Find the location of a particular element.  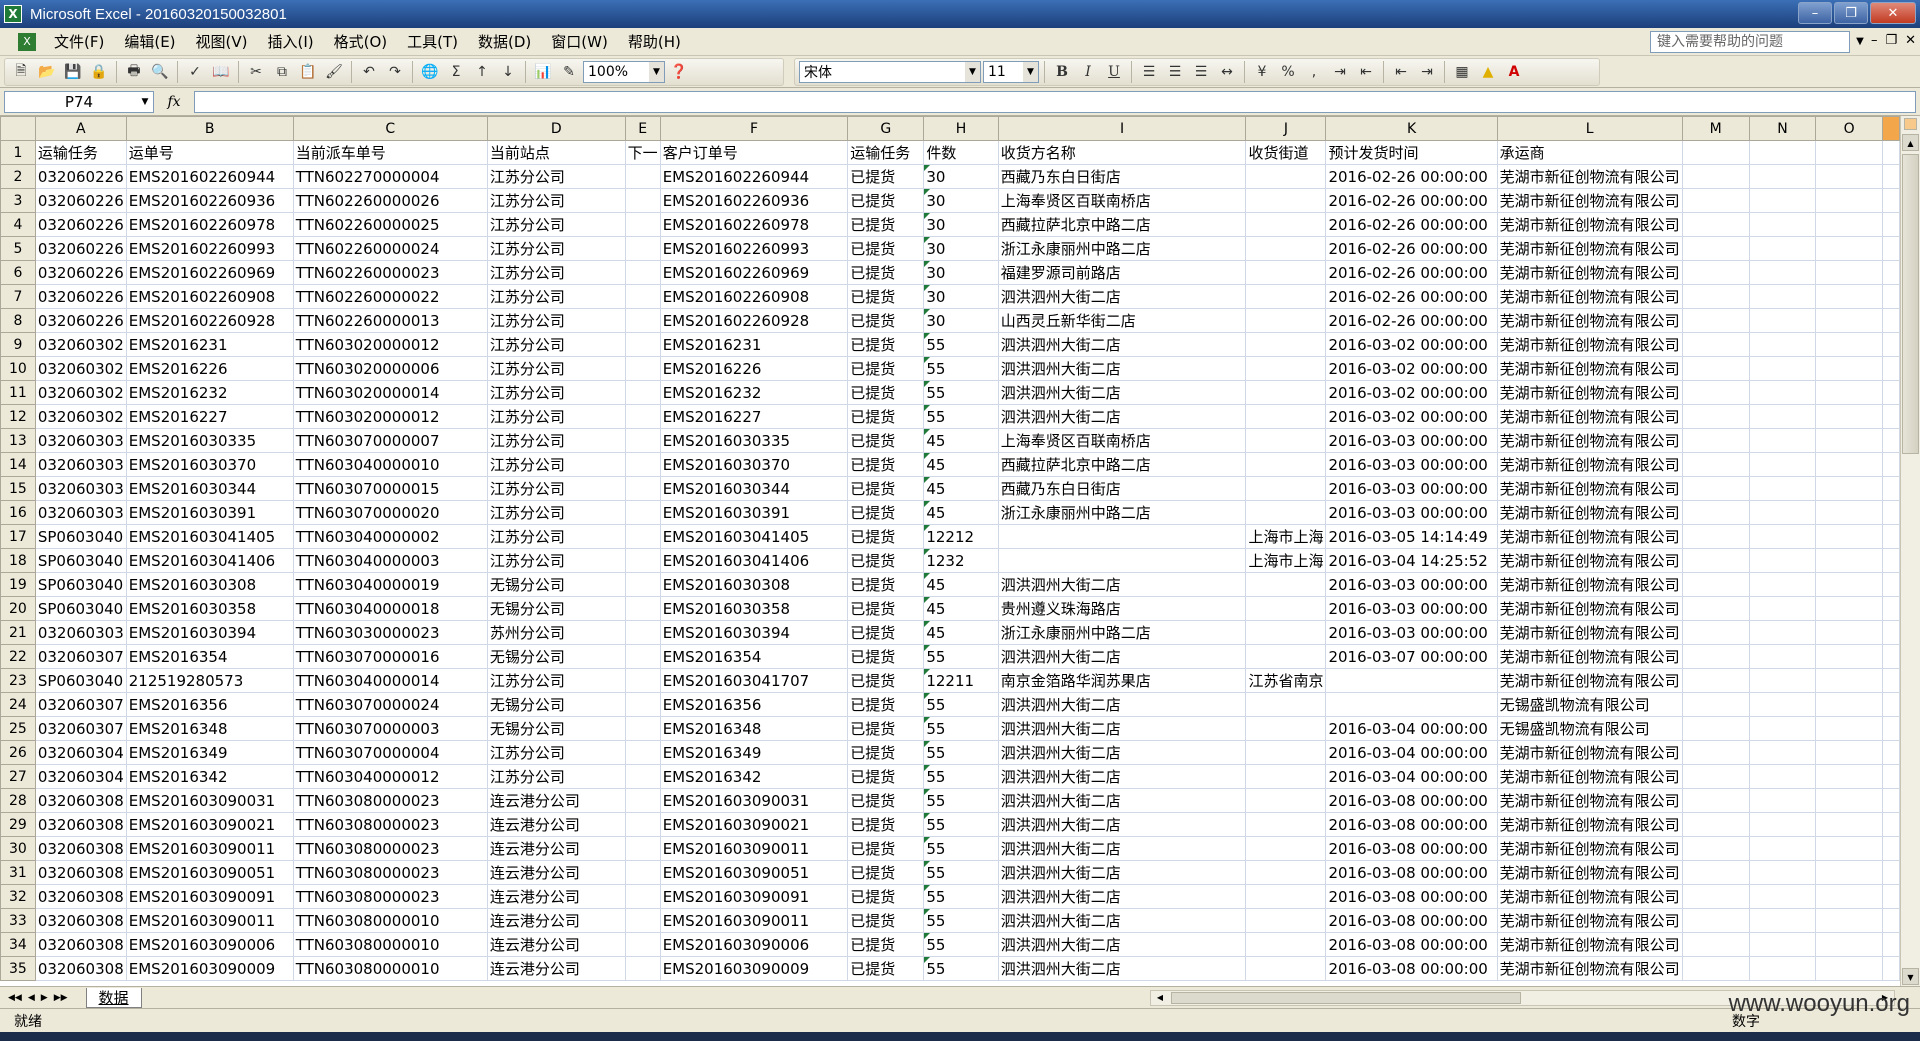

drawing-icon: ✎ is located at coordinates (569, 72).